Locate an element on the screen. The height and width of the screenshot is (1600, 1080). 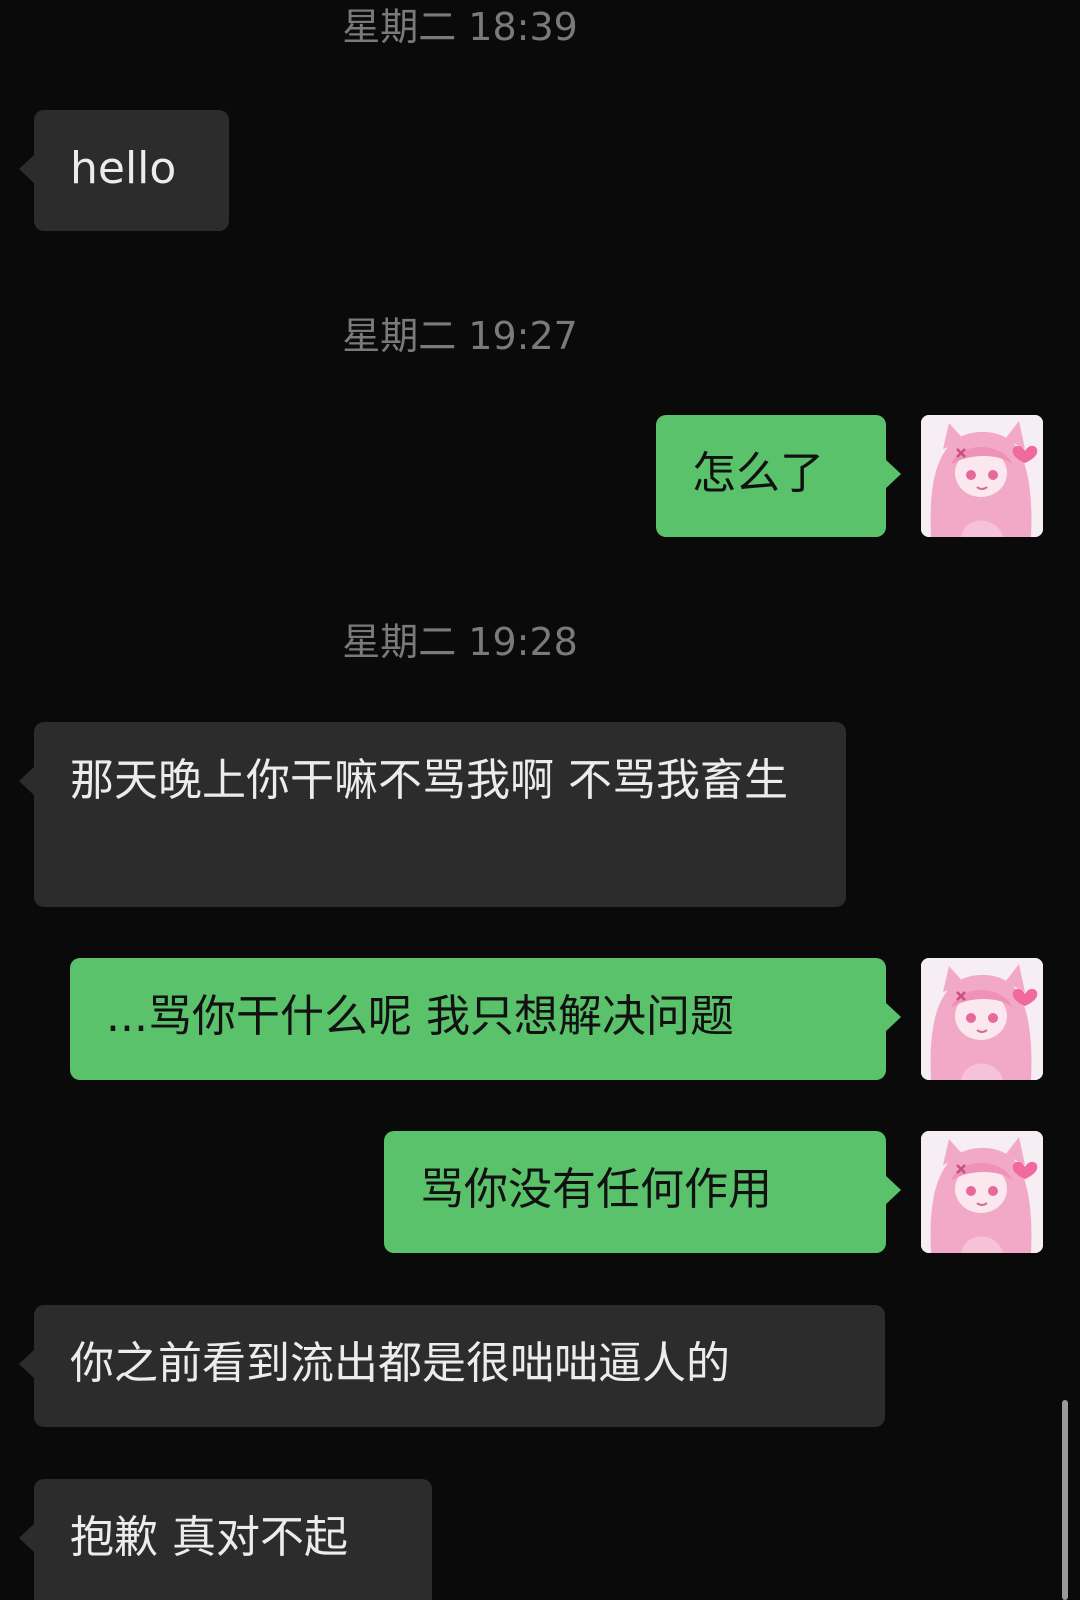
message-text: 那天晚上你干嘛不骂我啊 不骂我畜生 is located at coordinates (429, 780).